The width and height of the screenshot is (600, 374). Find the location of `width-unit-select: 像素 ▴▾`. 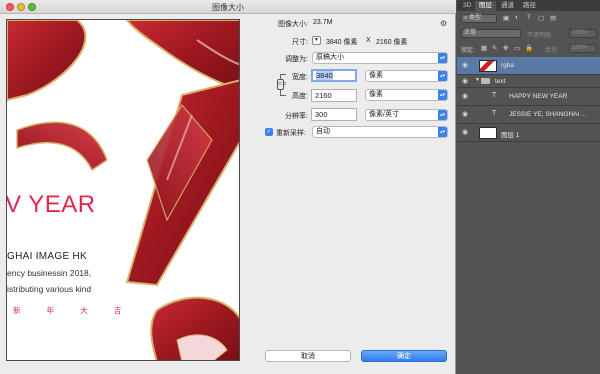

width-unit-select: 像素 ▴▾ is located at coordinates (406, 76).